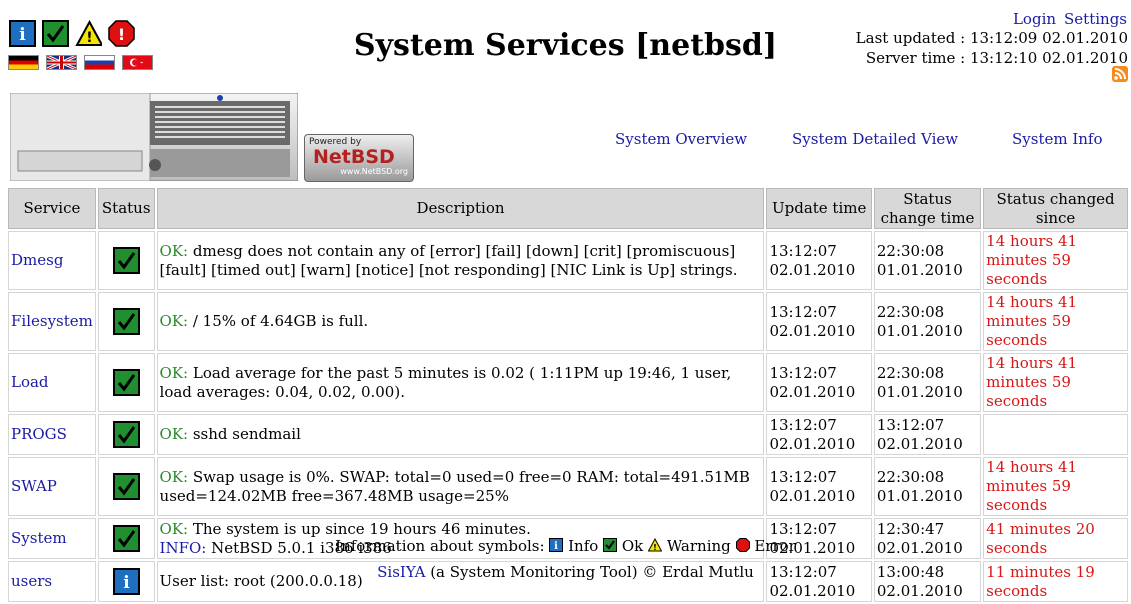  Describe the element at coordinates (354, 157) in the screenshot. I see `netbsd-logo-text: NetBSD` at that location.